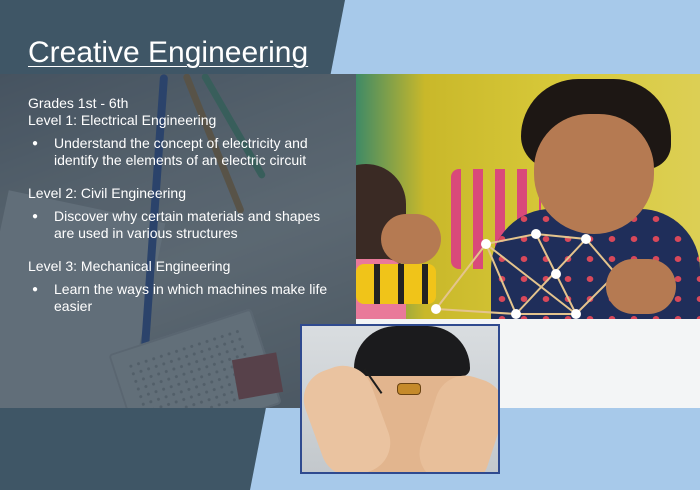 The width and height of the screenshot is (700, 490). What do you see at coordinates (168, 52) in the screenshot?
I see `slide-title: Creative Engineering` at bounding box center [168, 52].